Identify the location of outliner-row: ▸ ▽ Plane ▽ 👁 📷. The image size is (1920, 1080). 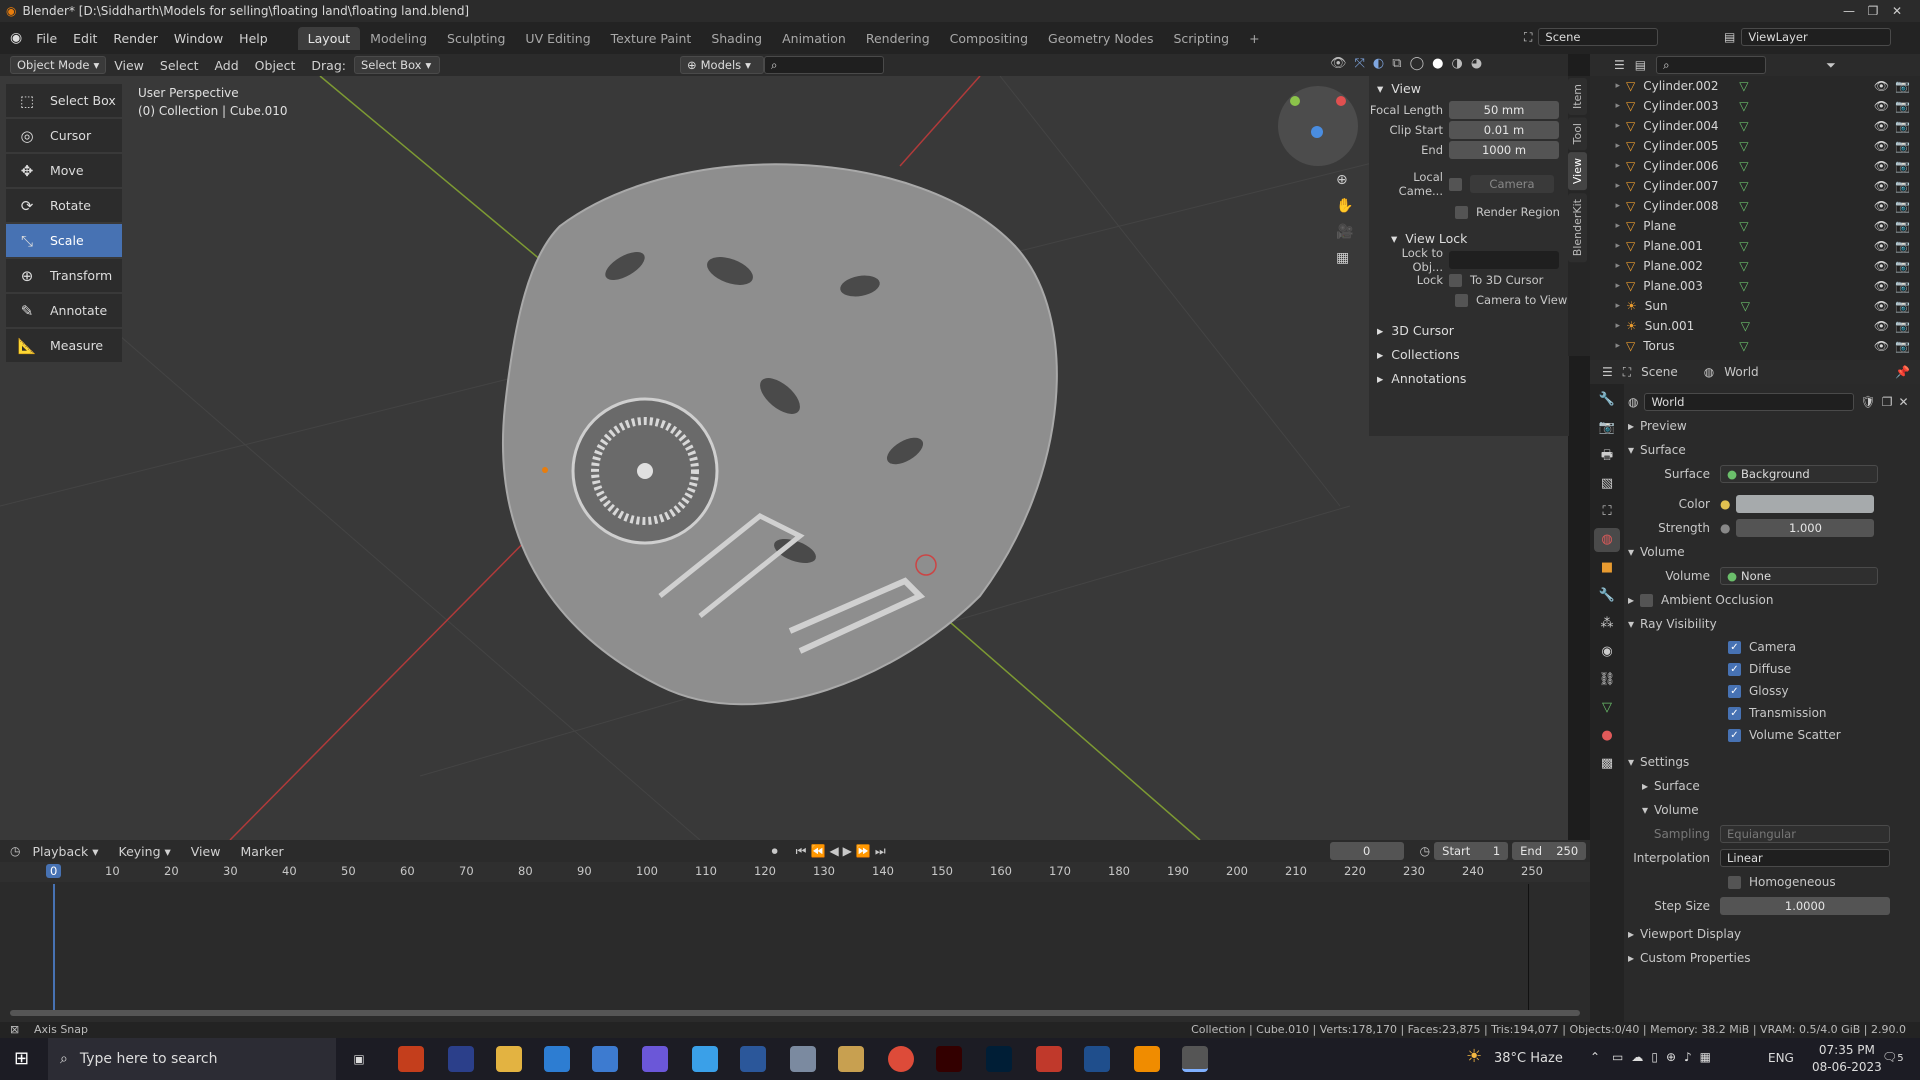
(1755, 226).